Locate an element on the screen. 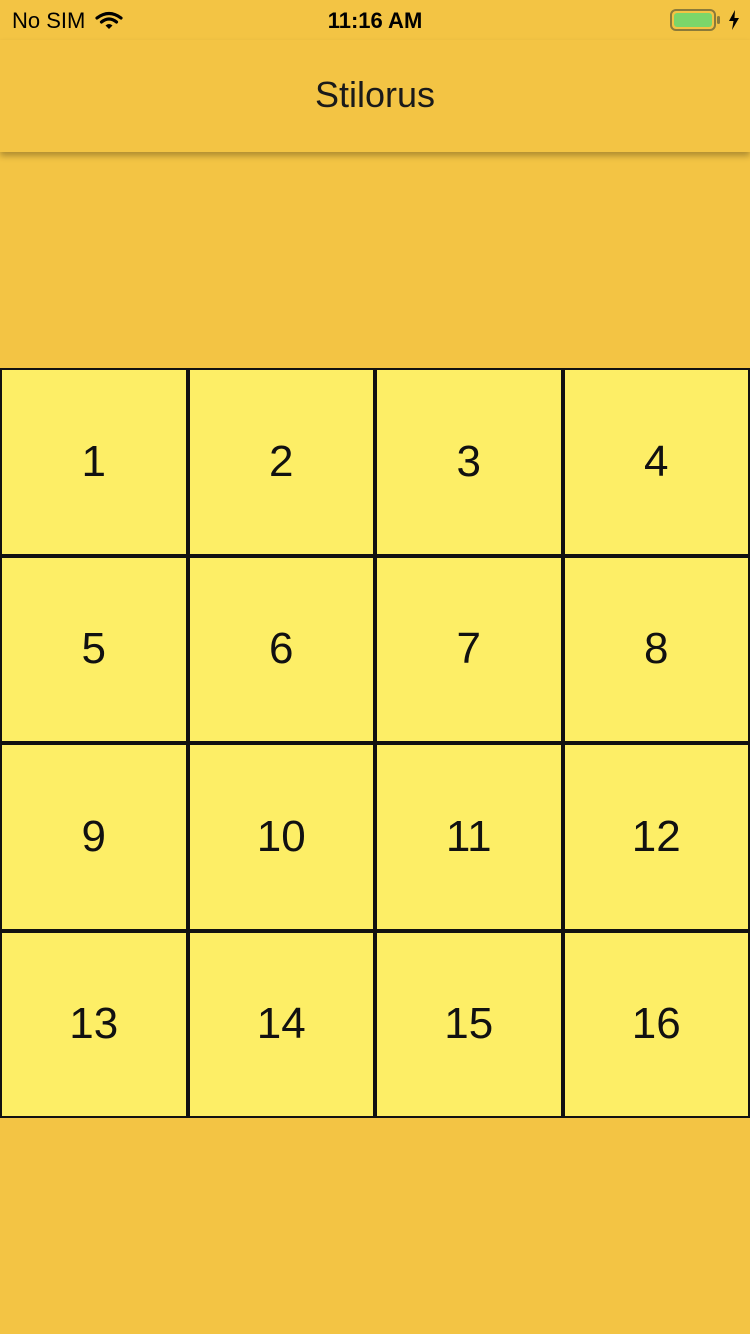 The height and width of the screenshot is (1334, 750). tile-6: 6 is located at coordinates (281, 649).